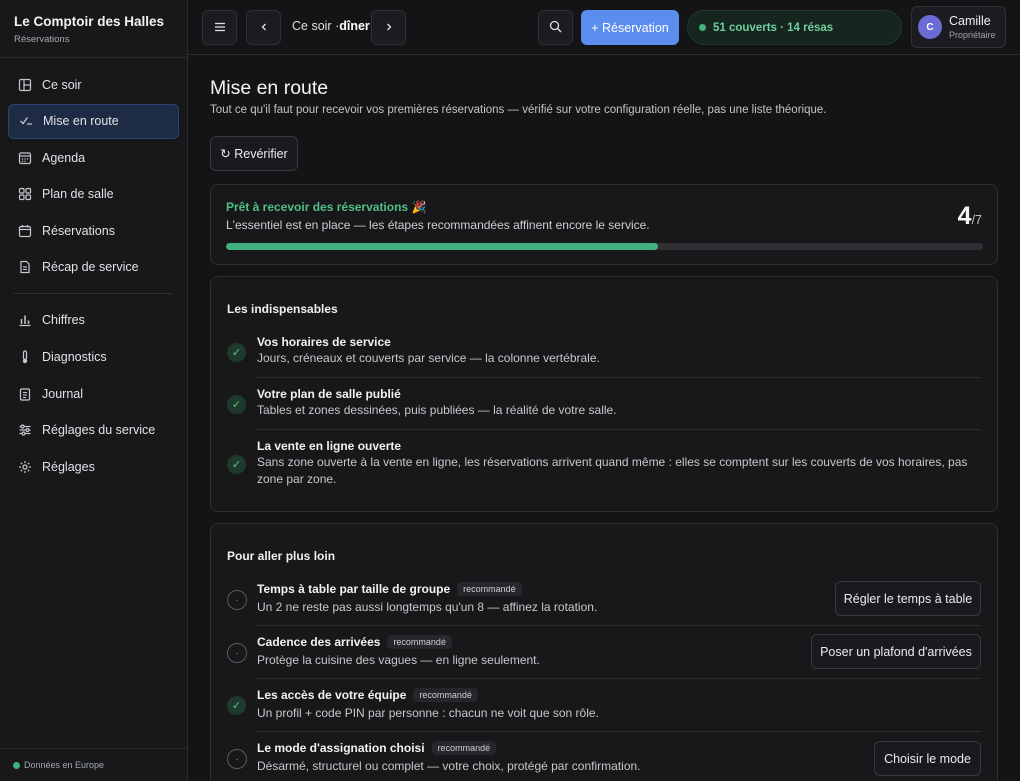 This screenshot has width=1020, height=781. I want to click on sidebar-item-reglages-du-service: Réglages du service, so click(93, 430).